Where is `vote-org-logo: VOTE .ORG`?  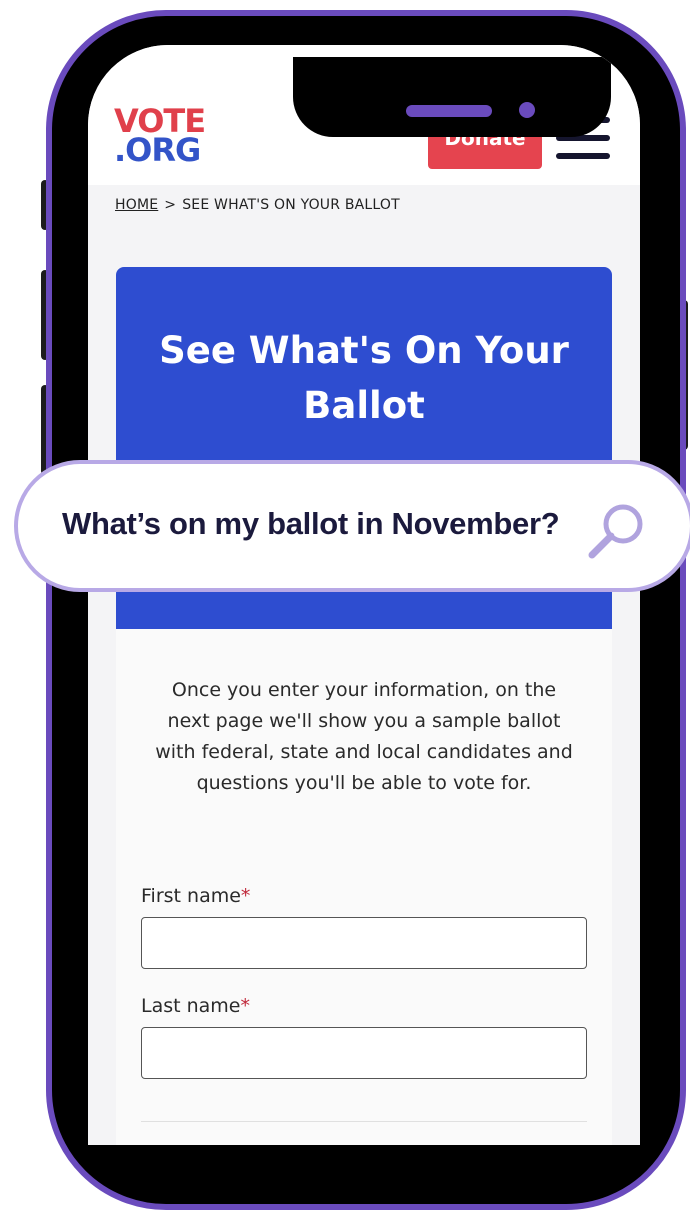 vote-org-logo: VOTE .ORG is located at coordinates (160, 137).